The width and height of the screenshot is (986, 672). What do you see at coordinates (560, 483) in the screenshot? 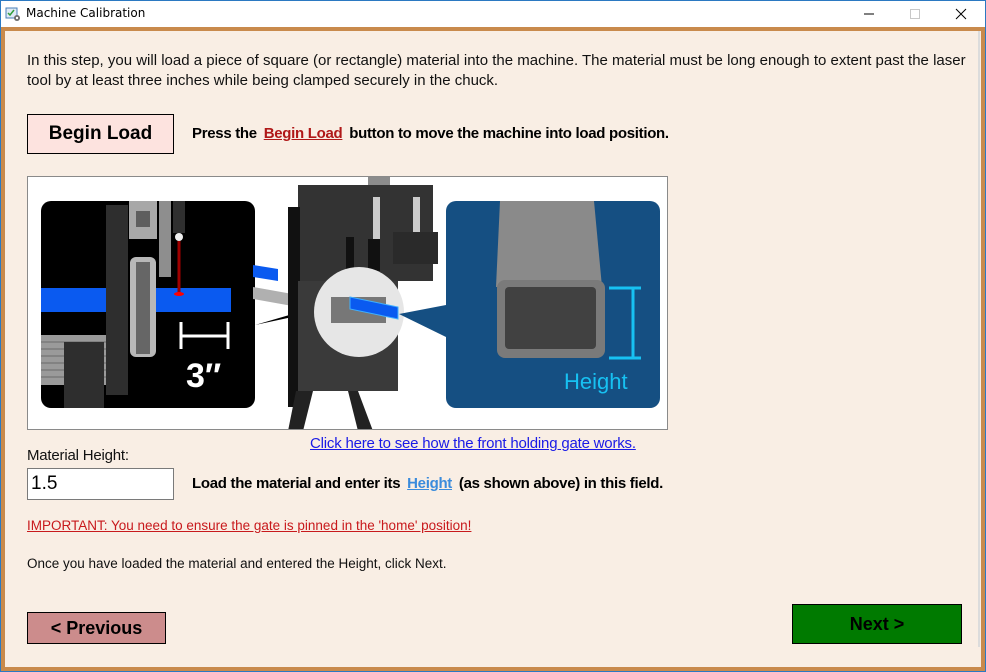
I see `load-suffix: (as shown above) in this field.` at bounding box center [560, 483].